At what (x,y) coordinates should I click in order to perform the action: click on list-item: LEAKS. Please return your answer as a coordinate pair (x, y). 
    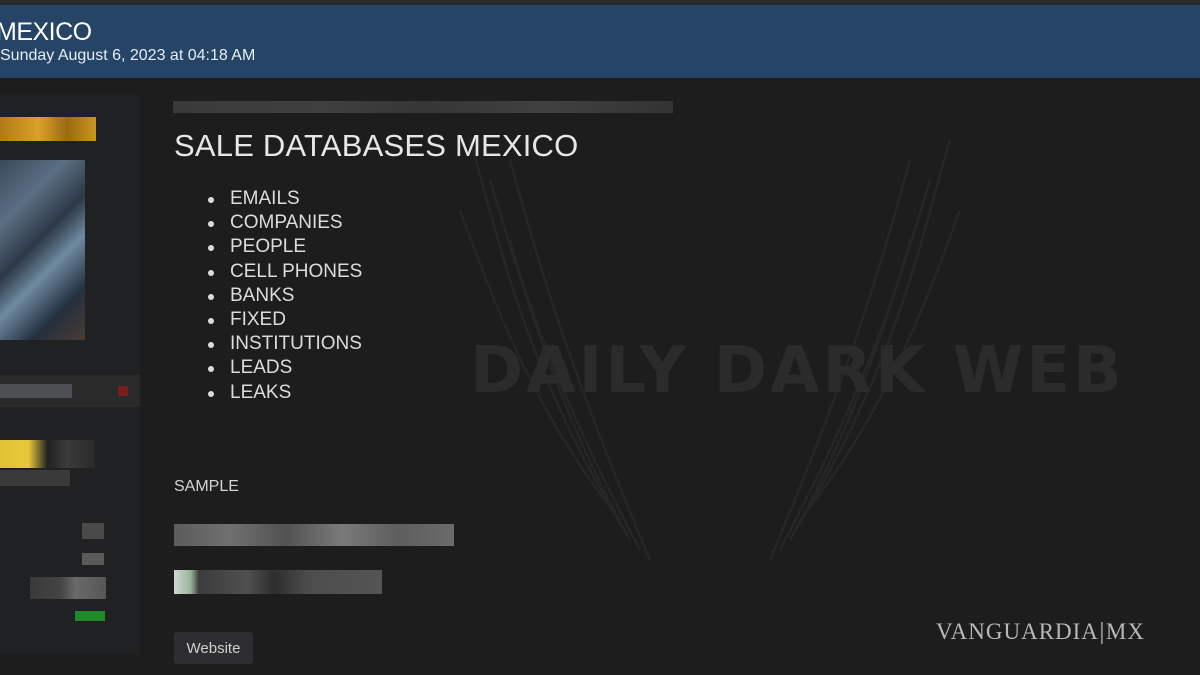
    Looking at the image, I should click on (283, 393).